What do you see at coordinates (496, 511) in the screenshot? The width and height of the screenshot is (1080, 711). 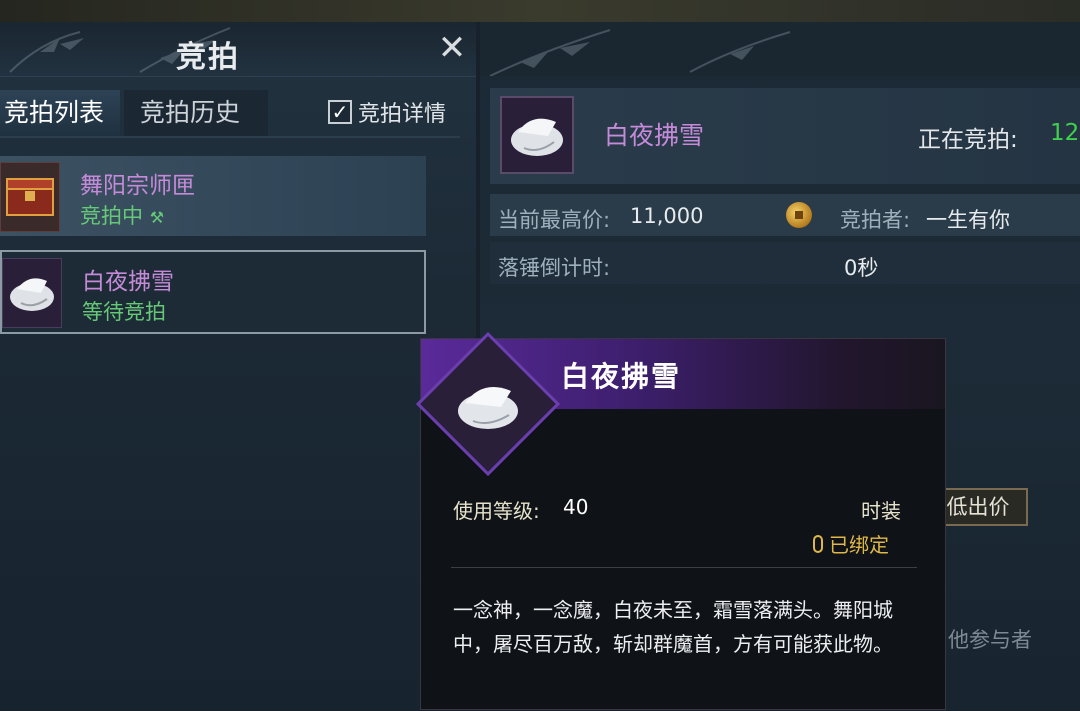 I see `use-level-label: 使用等级:` at bounding box center [496, 511].